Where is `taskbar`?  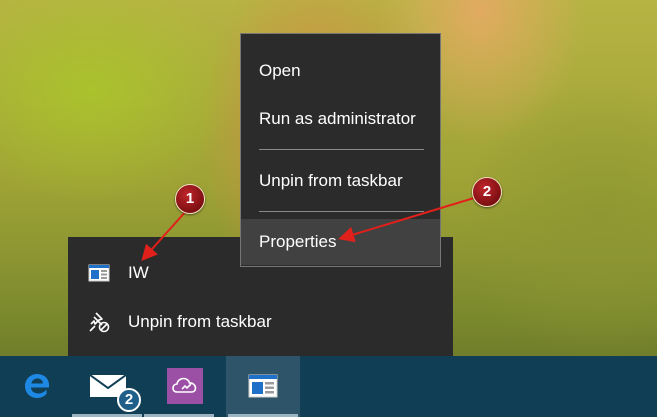
taskbar is located at coordinates (328, 386).